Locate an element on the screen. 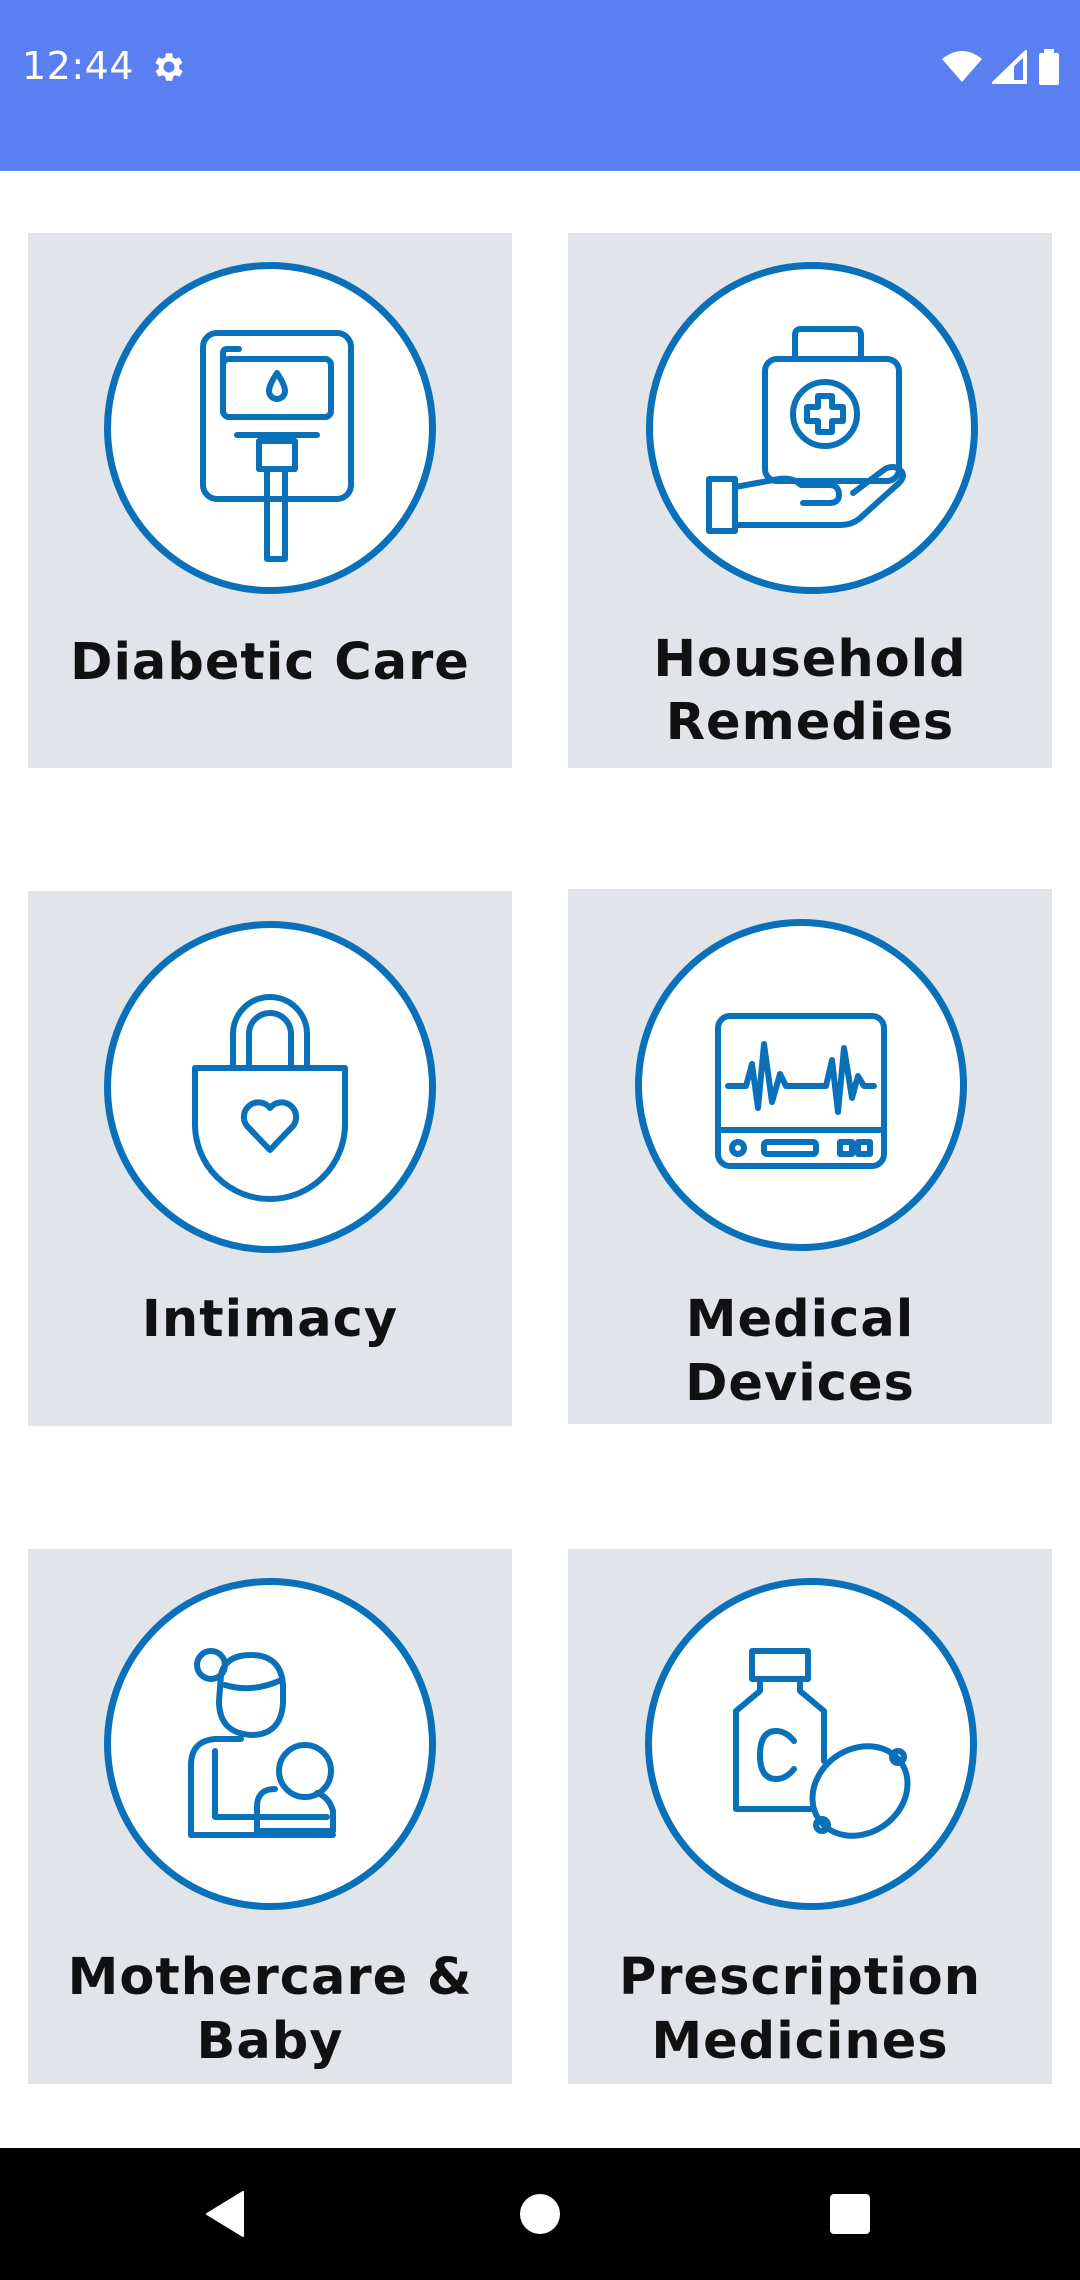  first-aid-kit-icon is located at coordinates (806, 430).